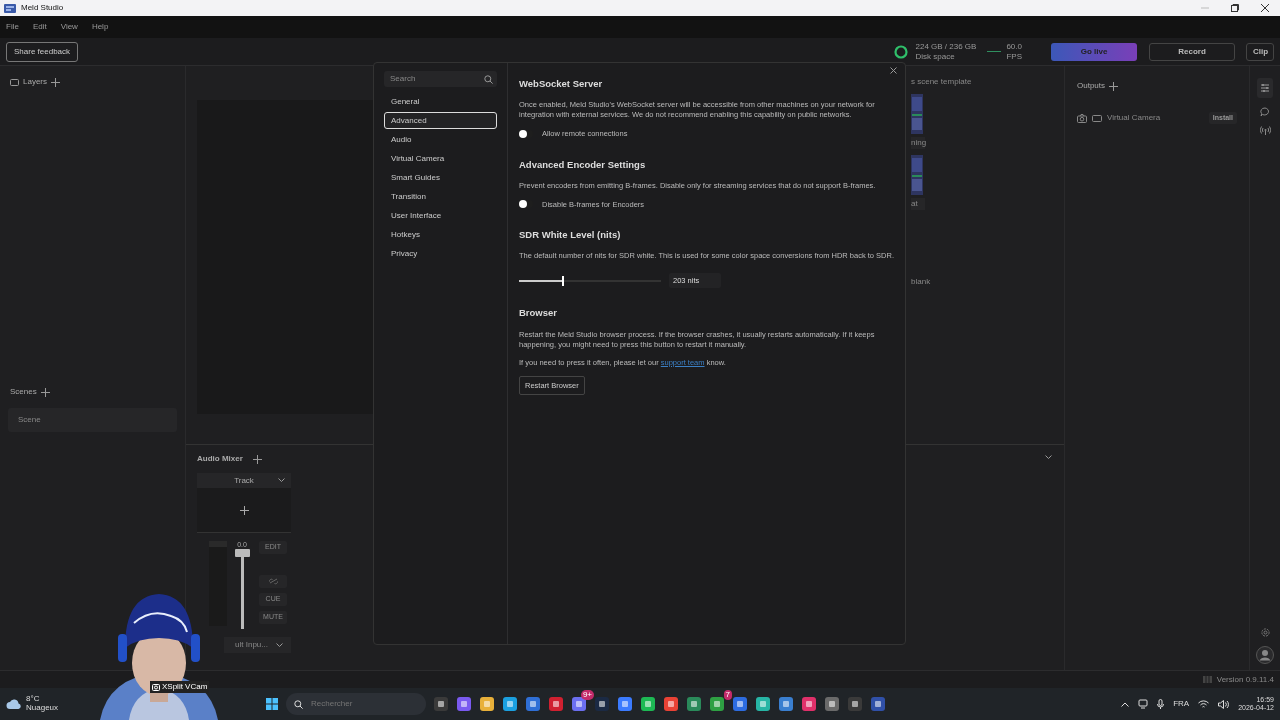 This screenshot has height=720, width=1280. What do you see at coordinates (272, 704) in the screenshot?
I see `start-icon` at bounding box center [272, 704].